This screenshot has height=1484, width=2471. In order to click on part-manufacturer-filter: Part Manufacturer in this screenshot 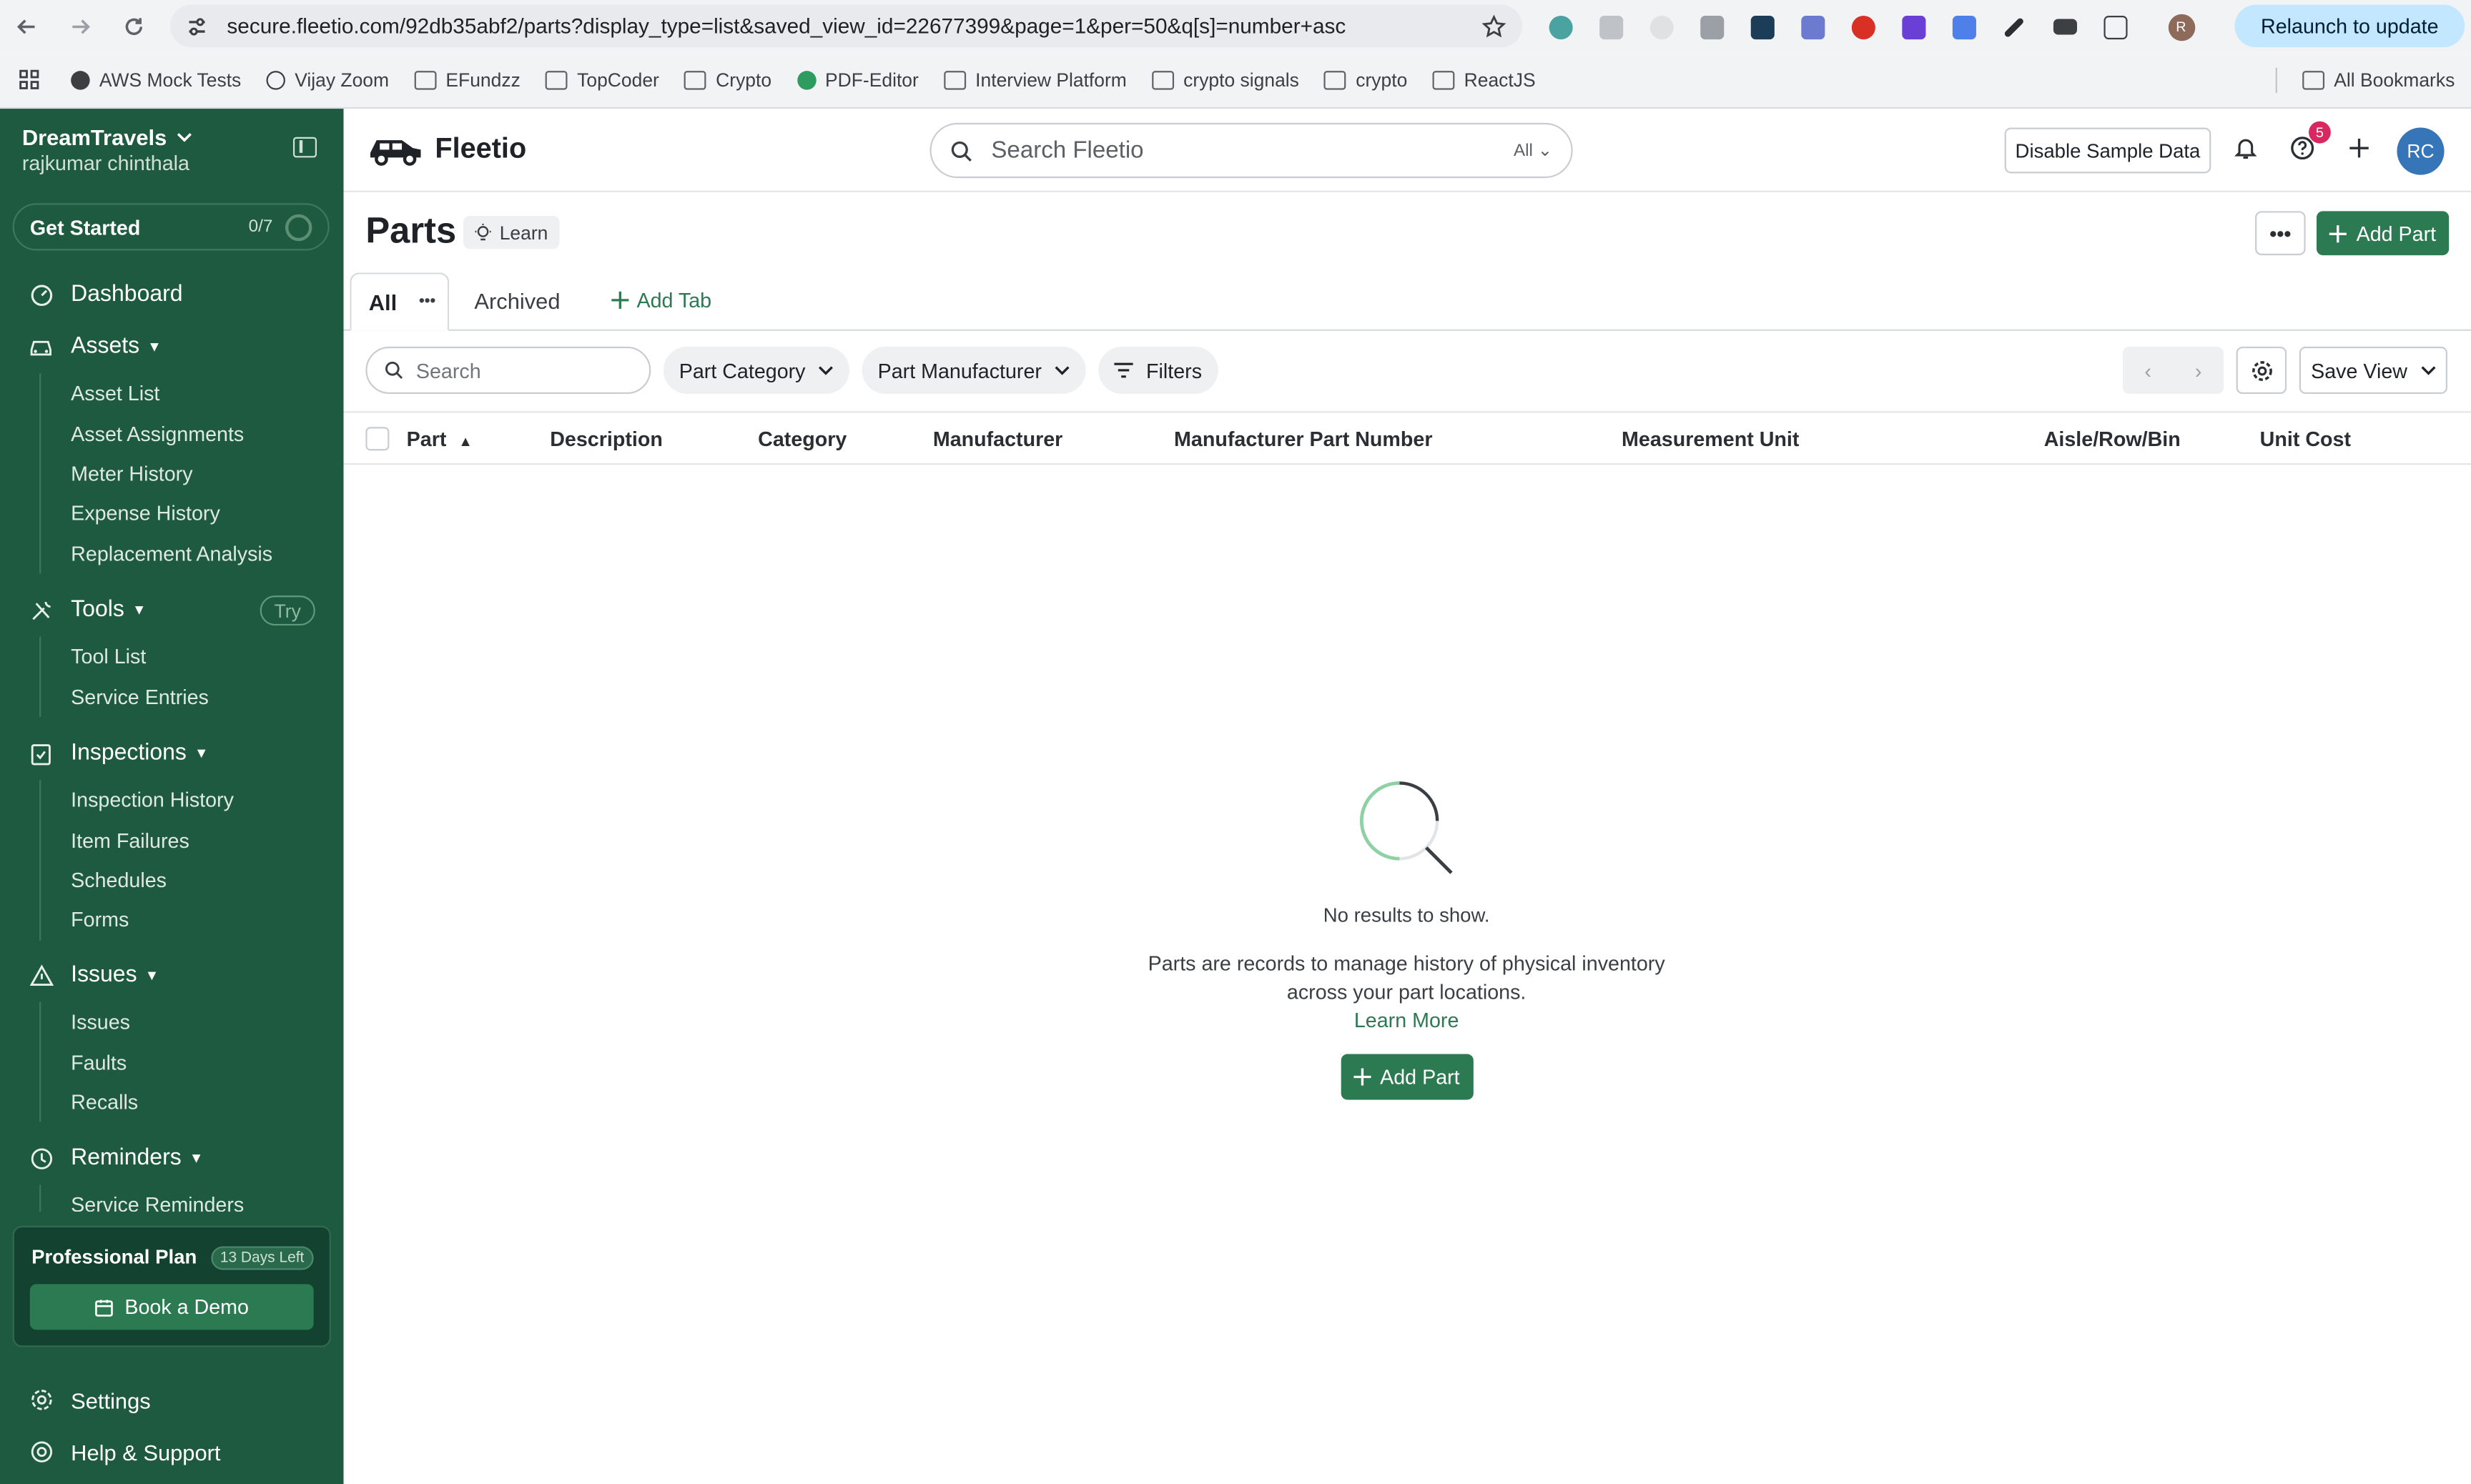, I will do `click(974, 370)`.